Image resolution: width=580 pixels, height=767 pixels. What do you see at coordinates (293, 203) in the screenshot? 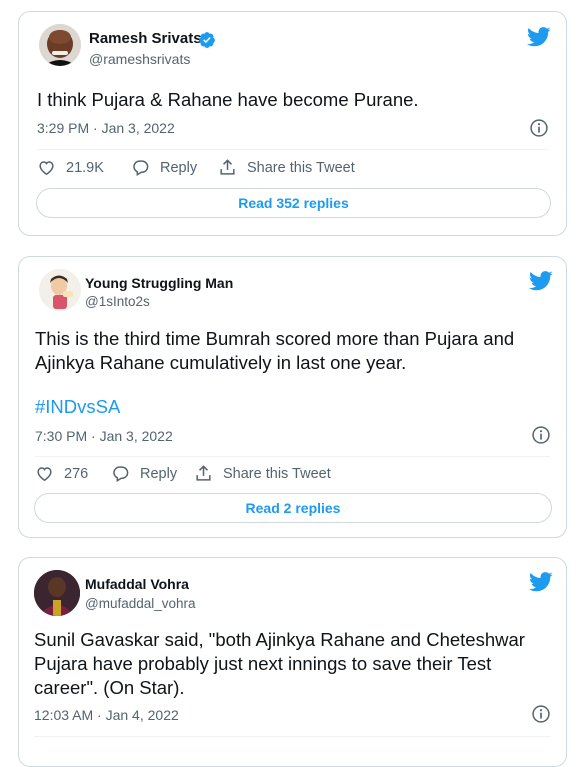
I see `read-replies-button: Read 352 replies` at bounding box center [293, 203].